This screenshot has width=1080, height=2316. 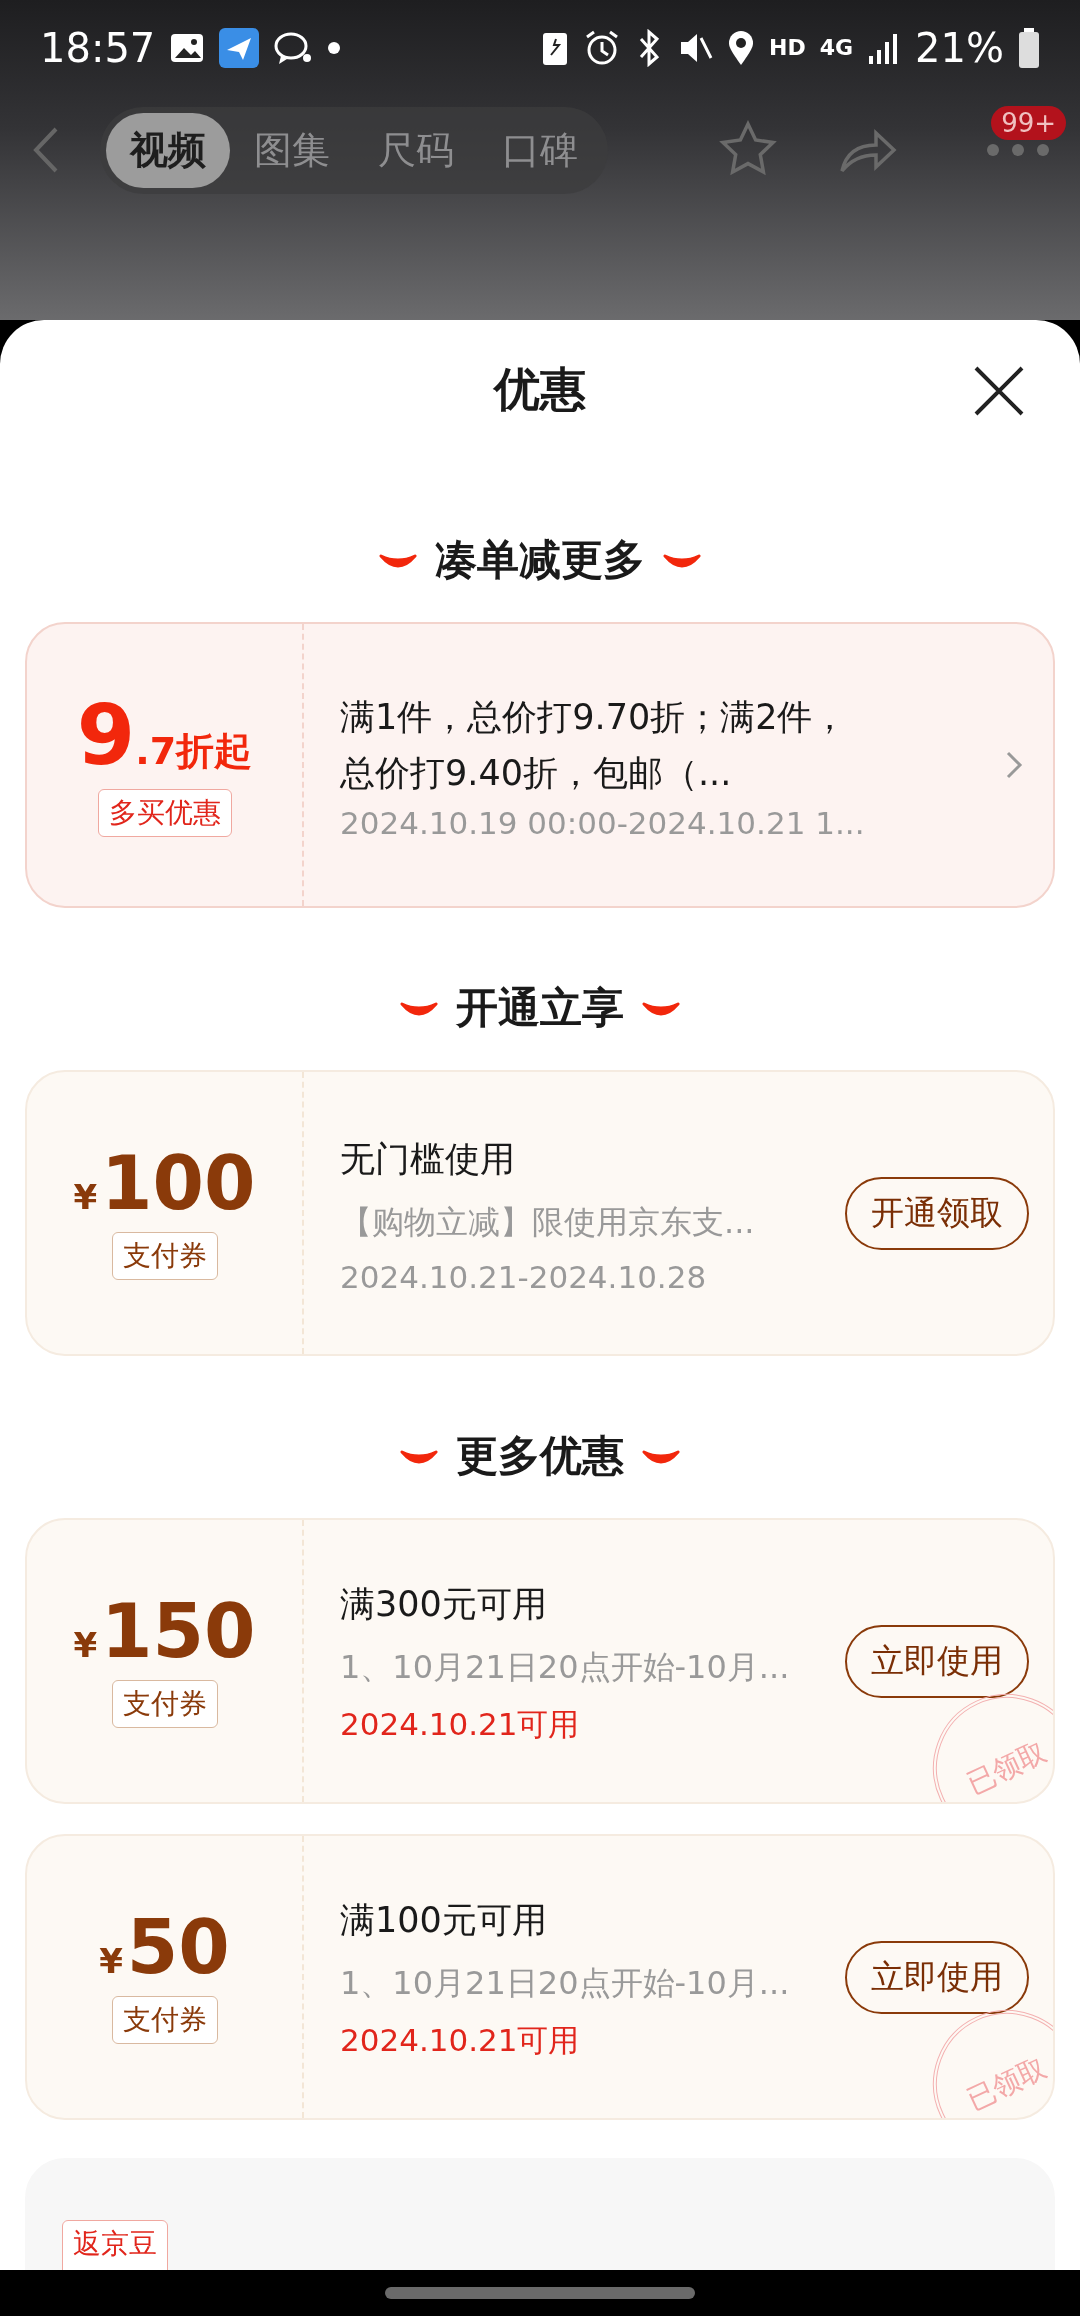 I want to click on coupon-card: ¥100 支付券 无门槛使用 【购物立减】限使用京东支... 2024.10.21-2024.10.28 开通领取, so click(x=540, y=1213).